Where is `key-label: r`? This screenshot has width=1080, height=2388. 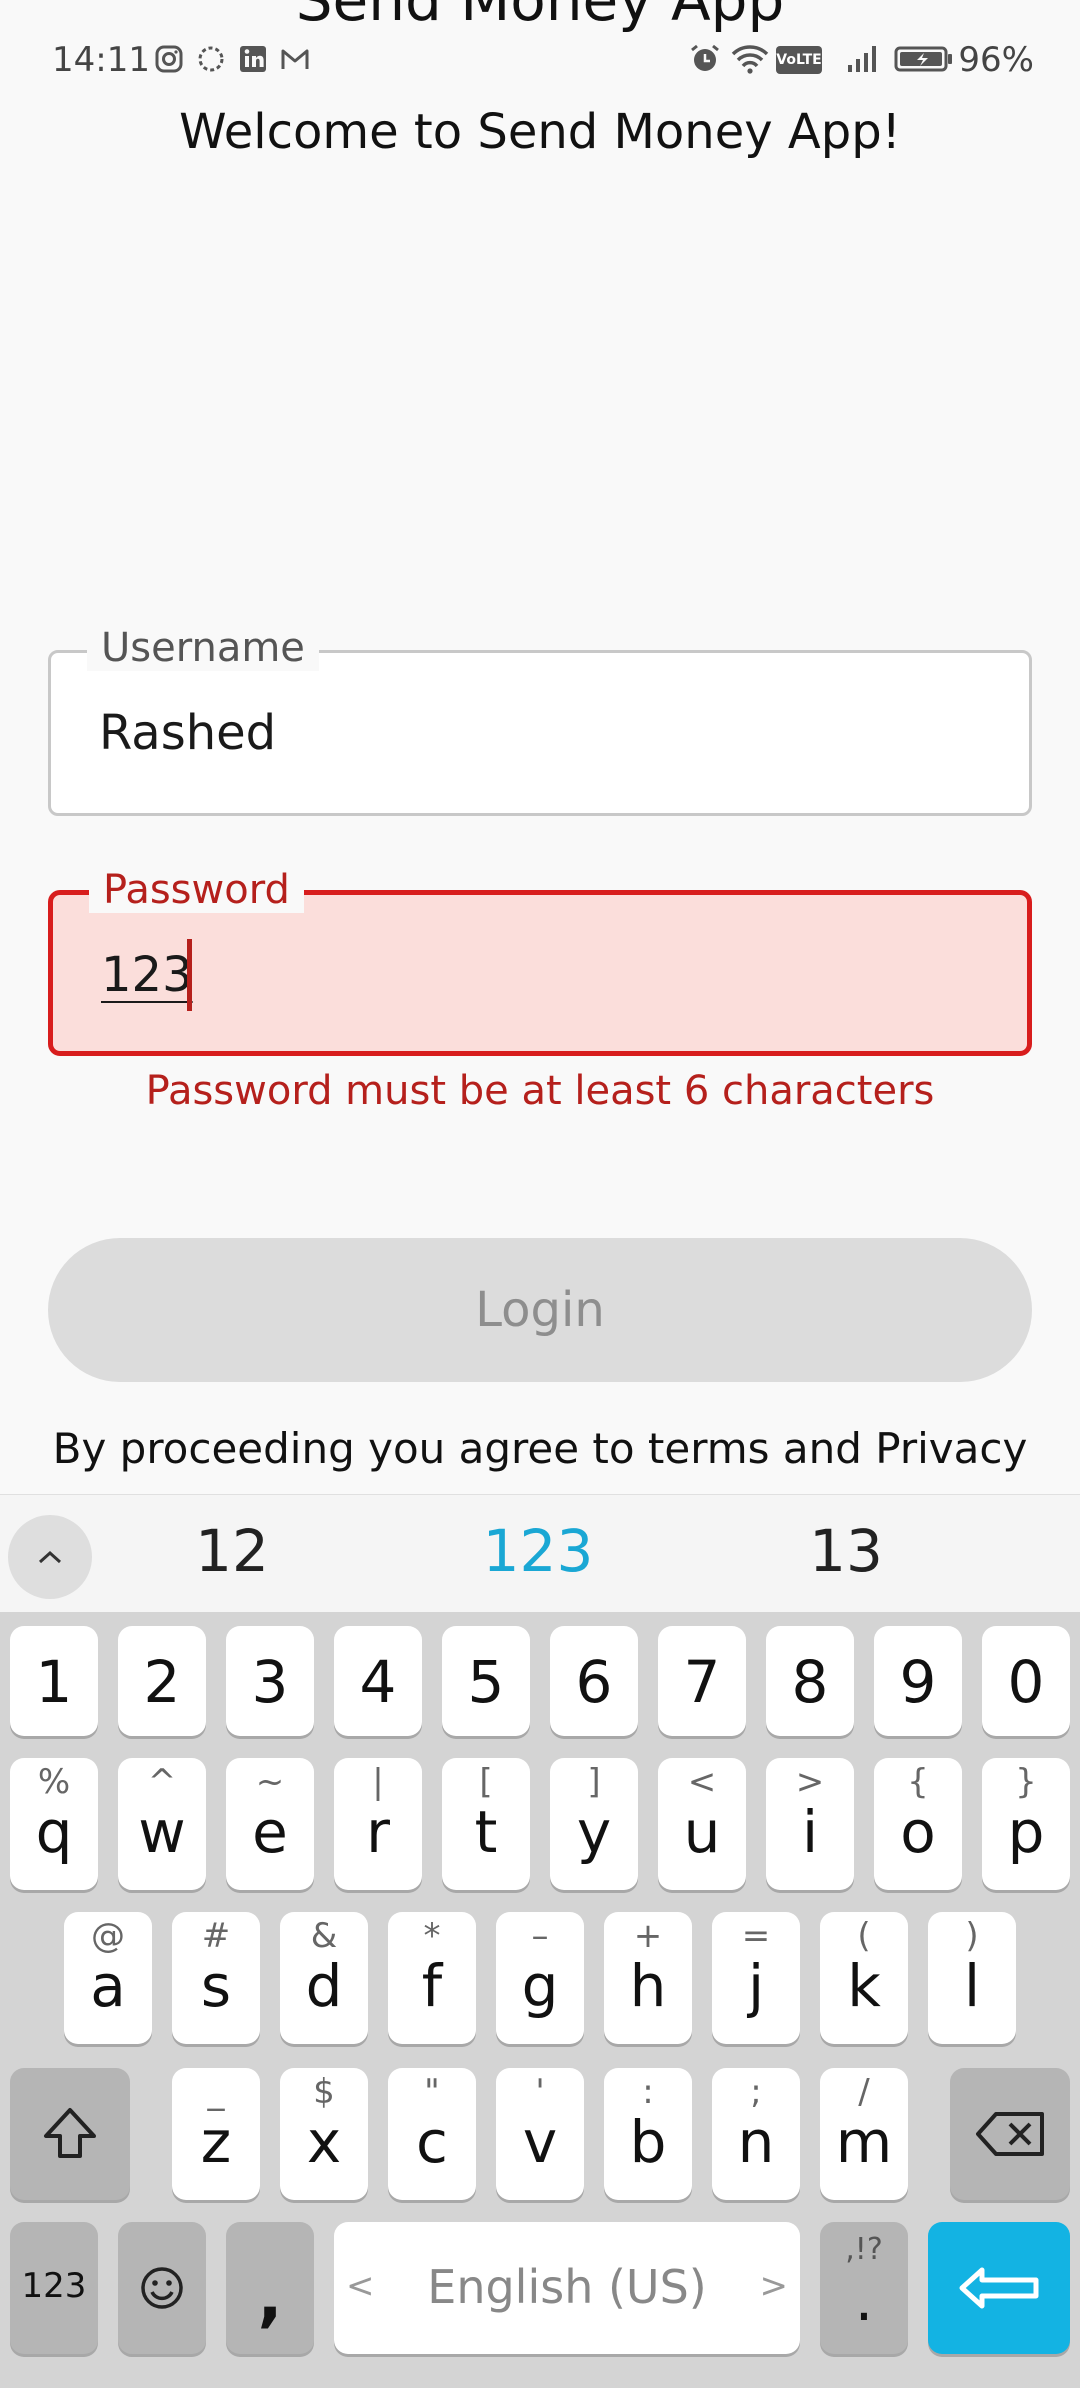
key-label: r is located at coordinates (378, 1832).